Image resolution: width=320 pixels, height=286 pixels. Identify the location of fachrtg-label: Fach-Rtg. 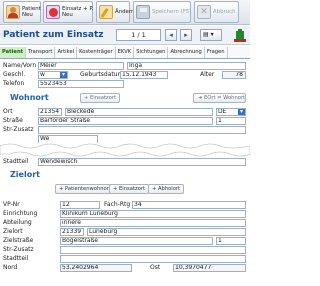
(117, 204).